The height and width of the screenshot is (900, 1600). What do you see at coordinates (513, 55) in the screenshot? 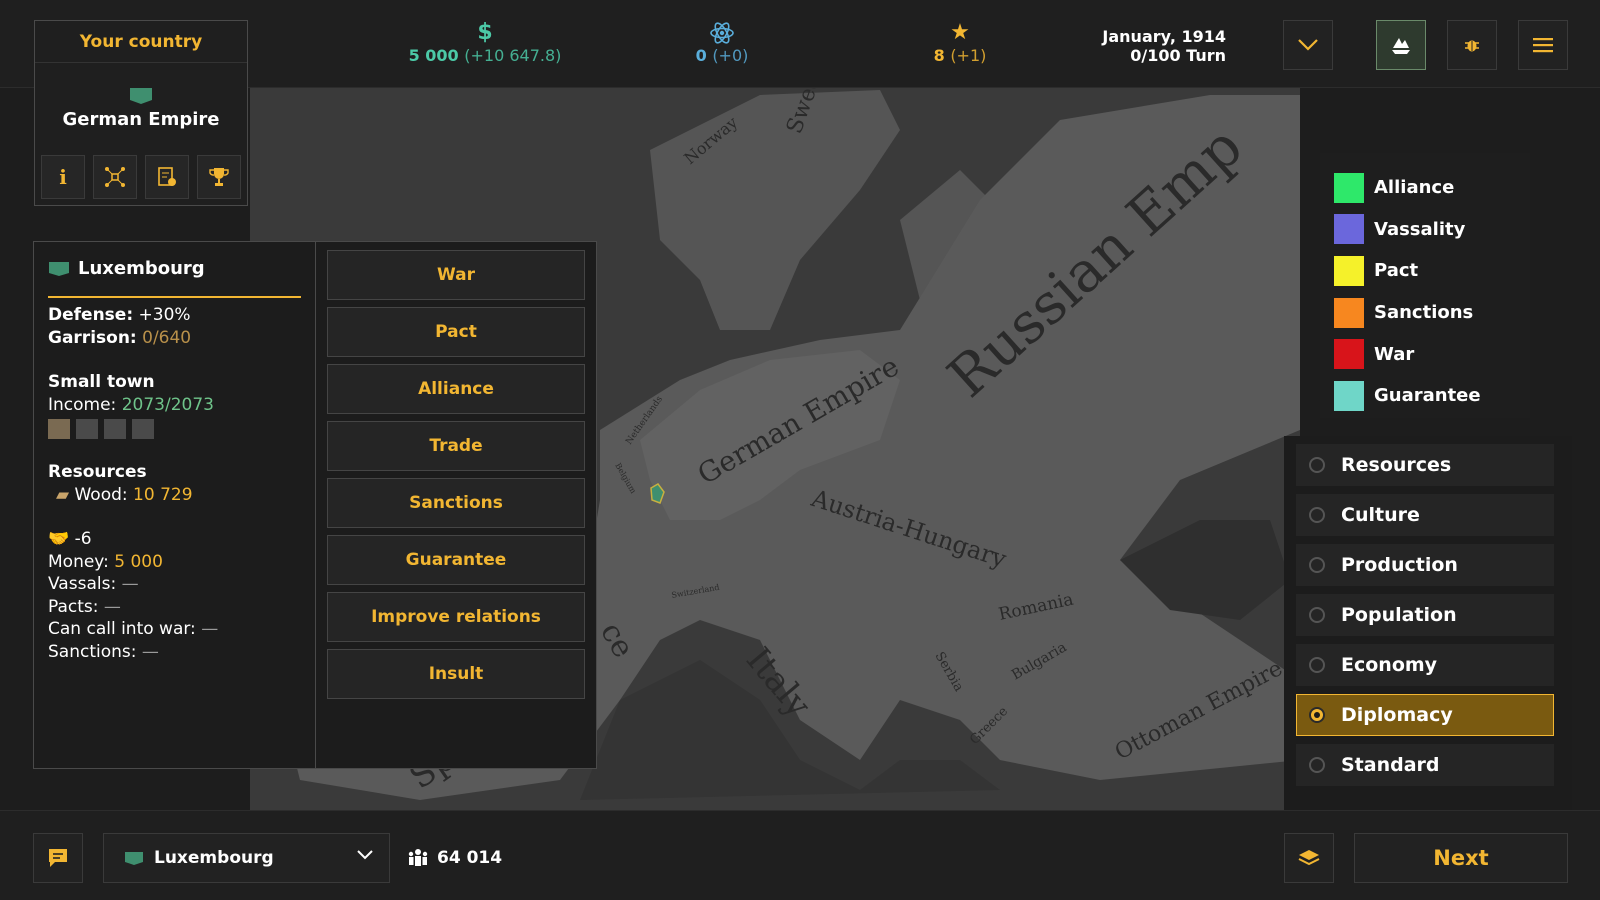
I see `money-delta: (+10 647.8)` at bounding box center [513, 55].